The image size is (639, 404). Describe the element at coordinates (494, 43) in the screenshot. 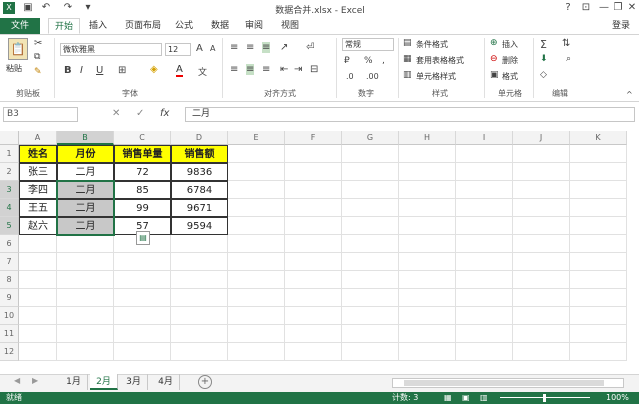

I see `insert-cells-icon: ⊕` at that location.